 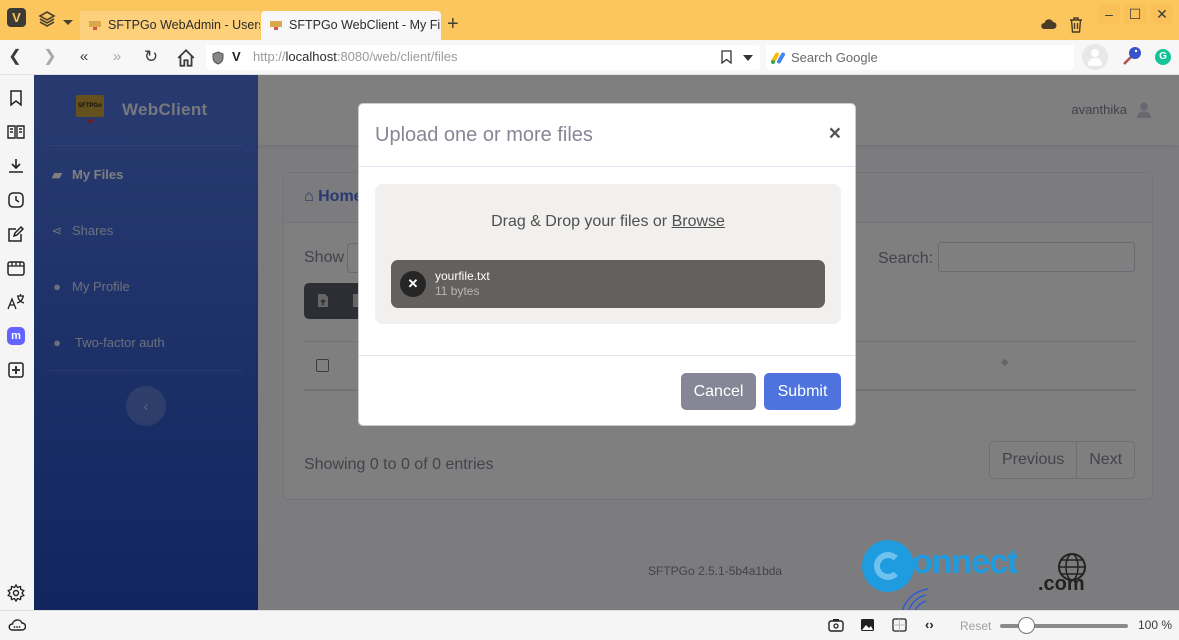 What do you see at coordinates (457, 291) in the screenshot?
I see `file-size: 11 bytes` at bounding box center [457, 291].